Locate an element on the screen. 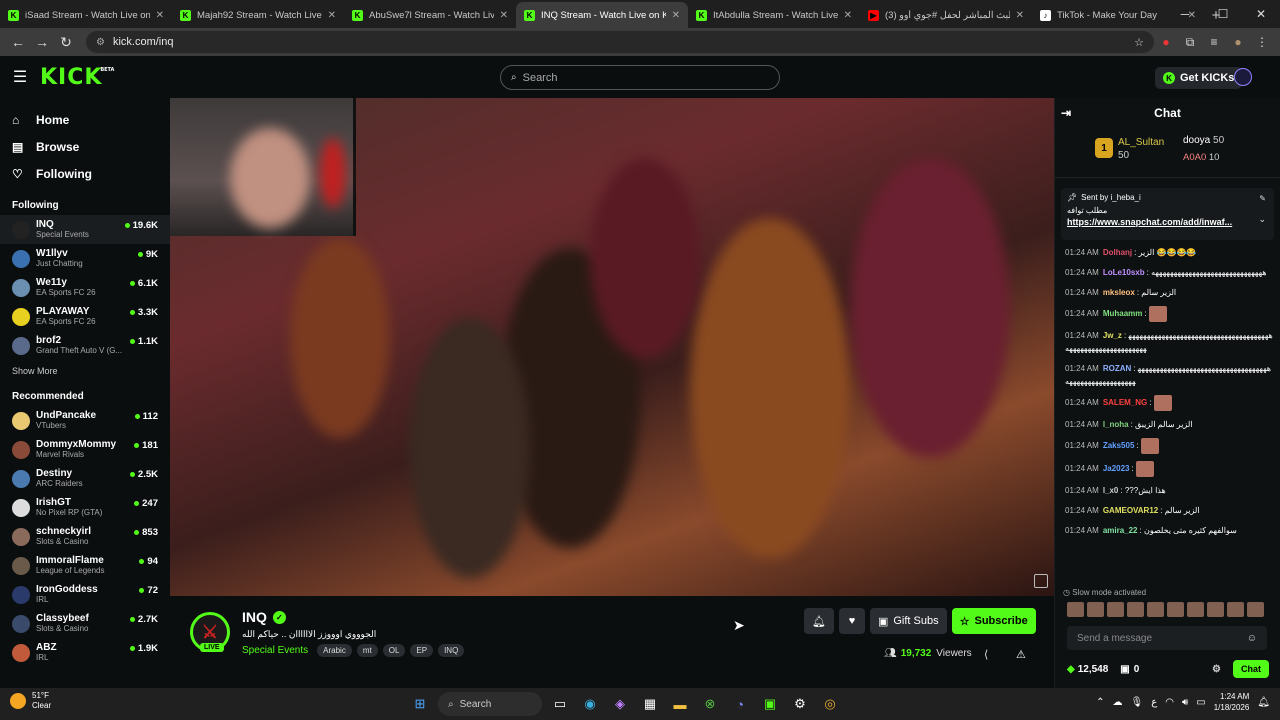 Image resolution: width=1280 pixels, height=720 pixels. message-username: Muhaamm is located at coordinates (1123, 313).